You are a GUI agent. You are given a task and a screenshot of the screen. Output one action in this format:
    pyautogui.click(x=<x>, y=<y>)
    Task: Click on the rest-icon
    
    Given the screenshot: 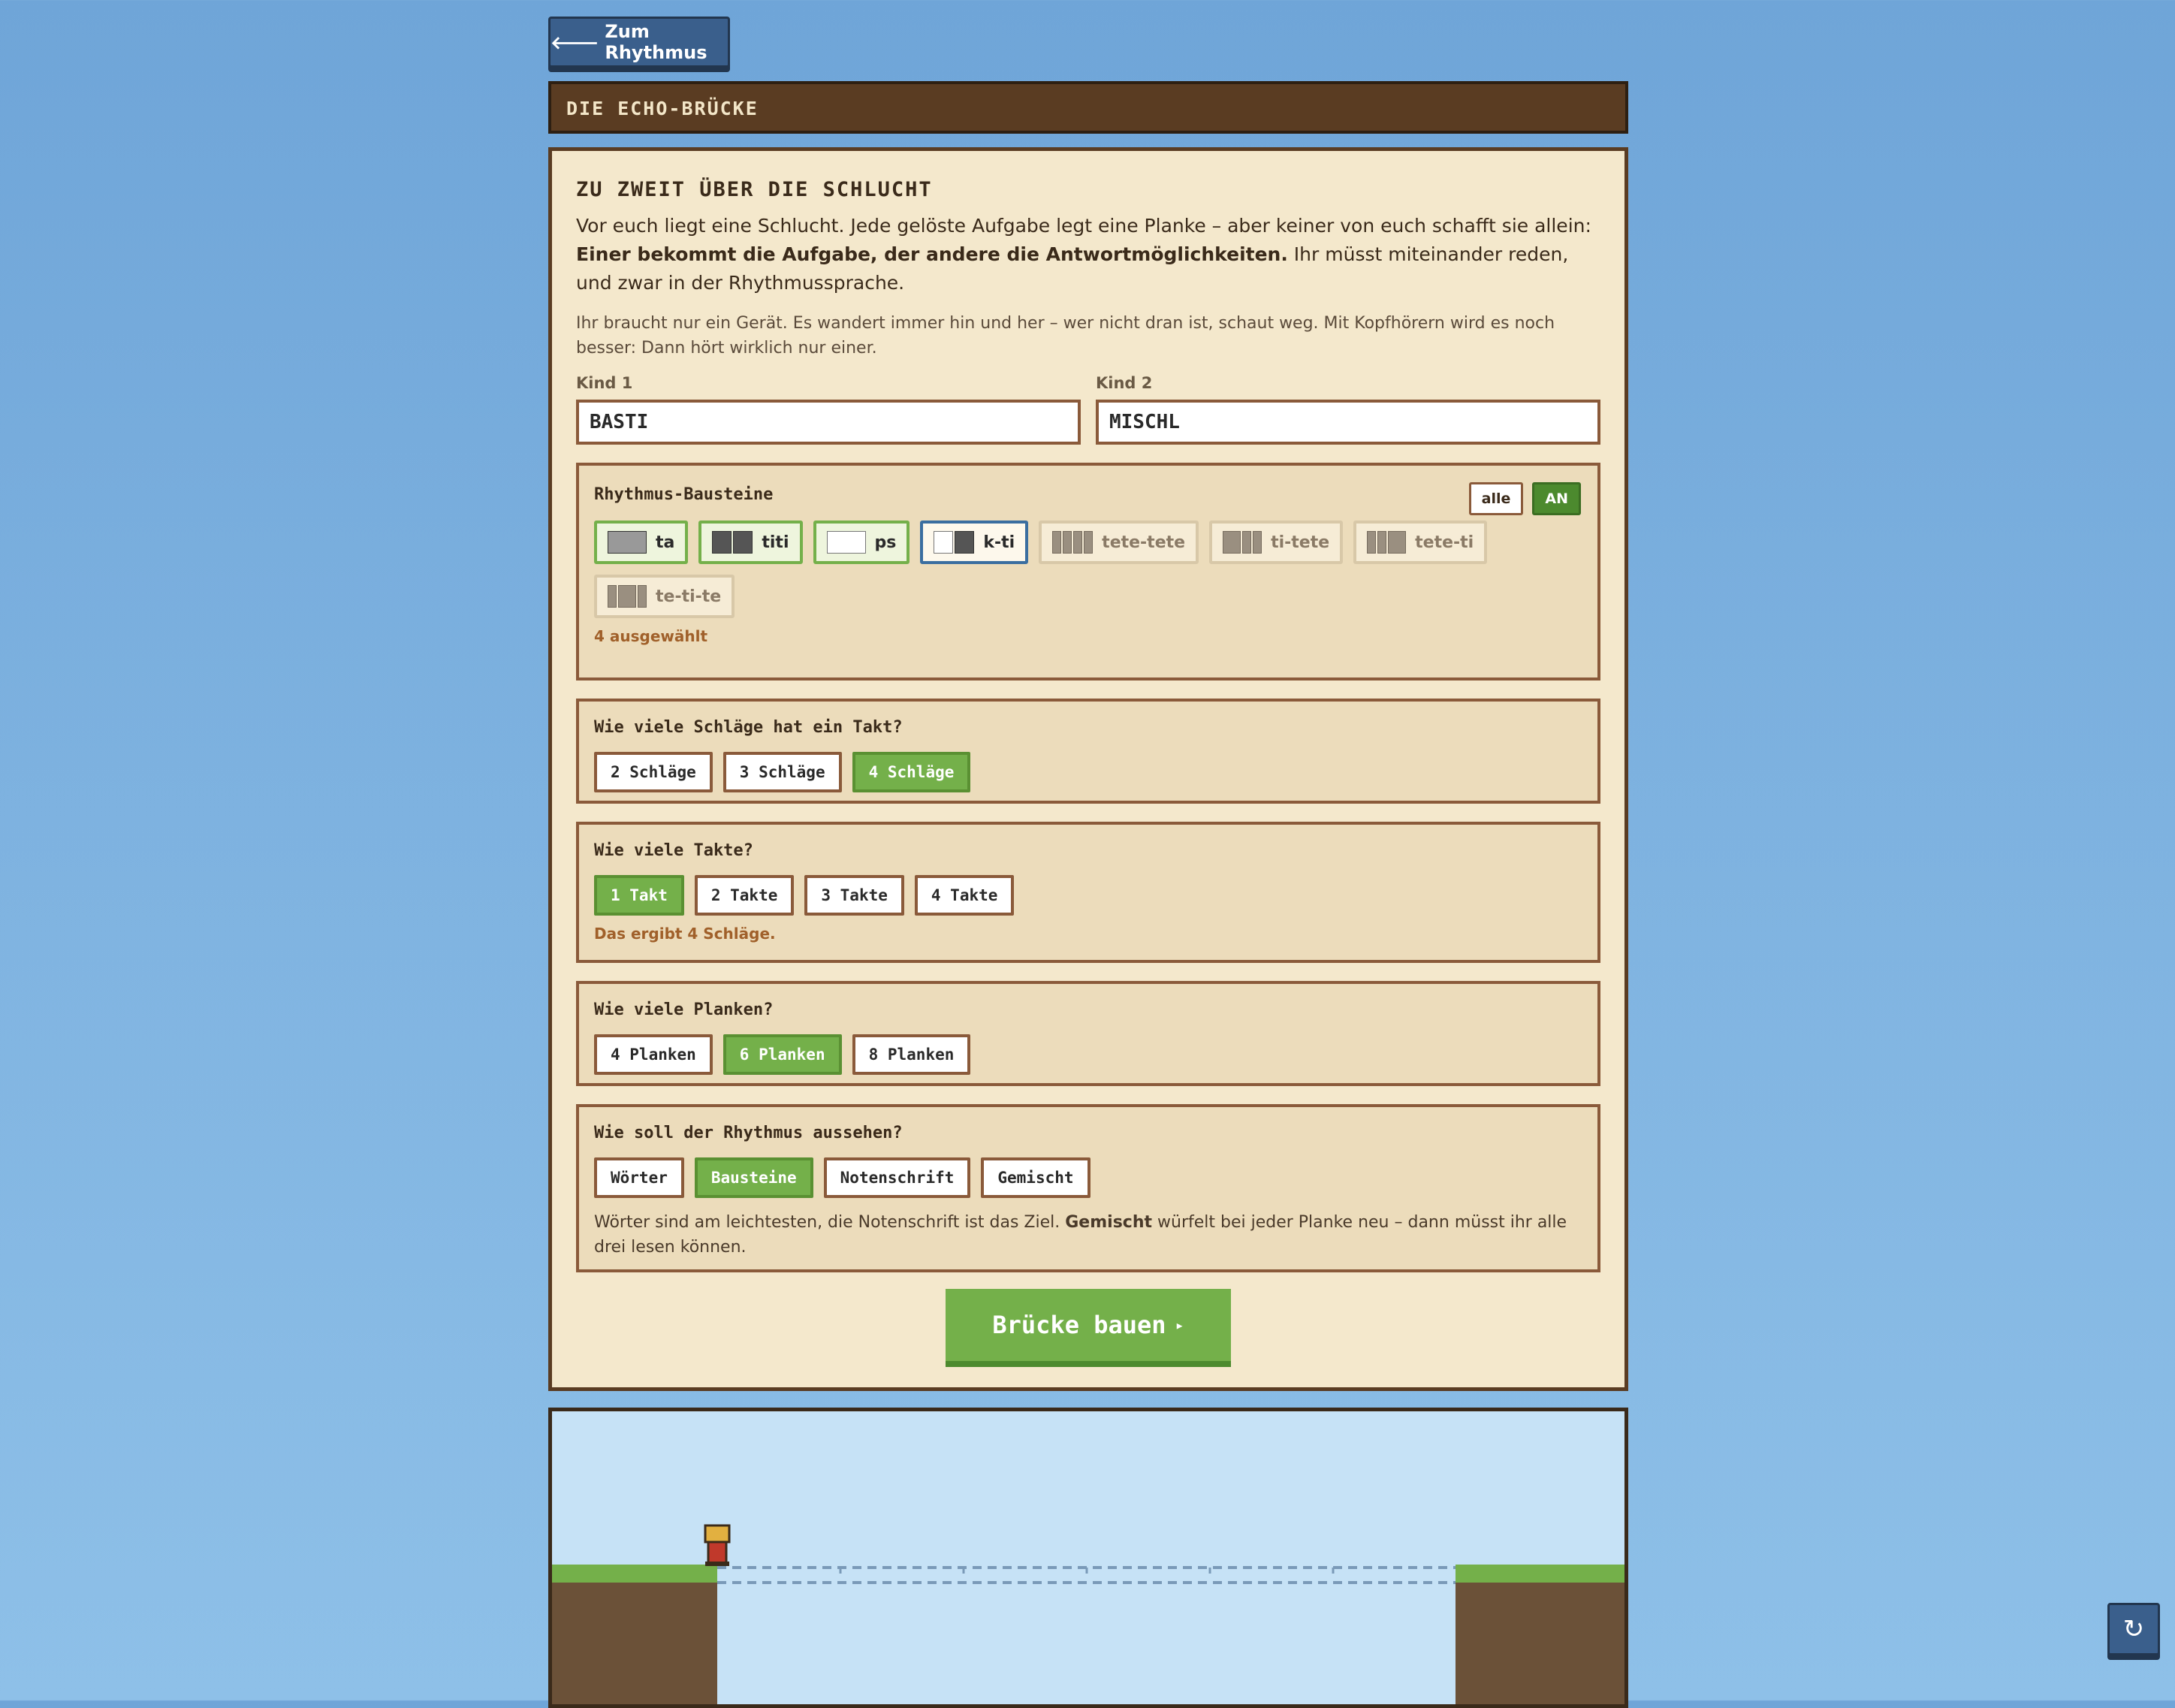 What is the action you would take?
    pyautogui.click(x=846, y=543)
    